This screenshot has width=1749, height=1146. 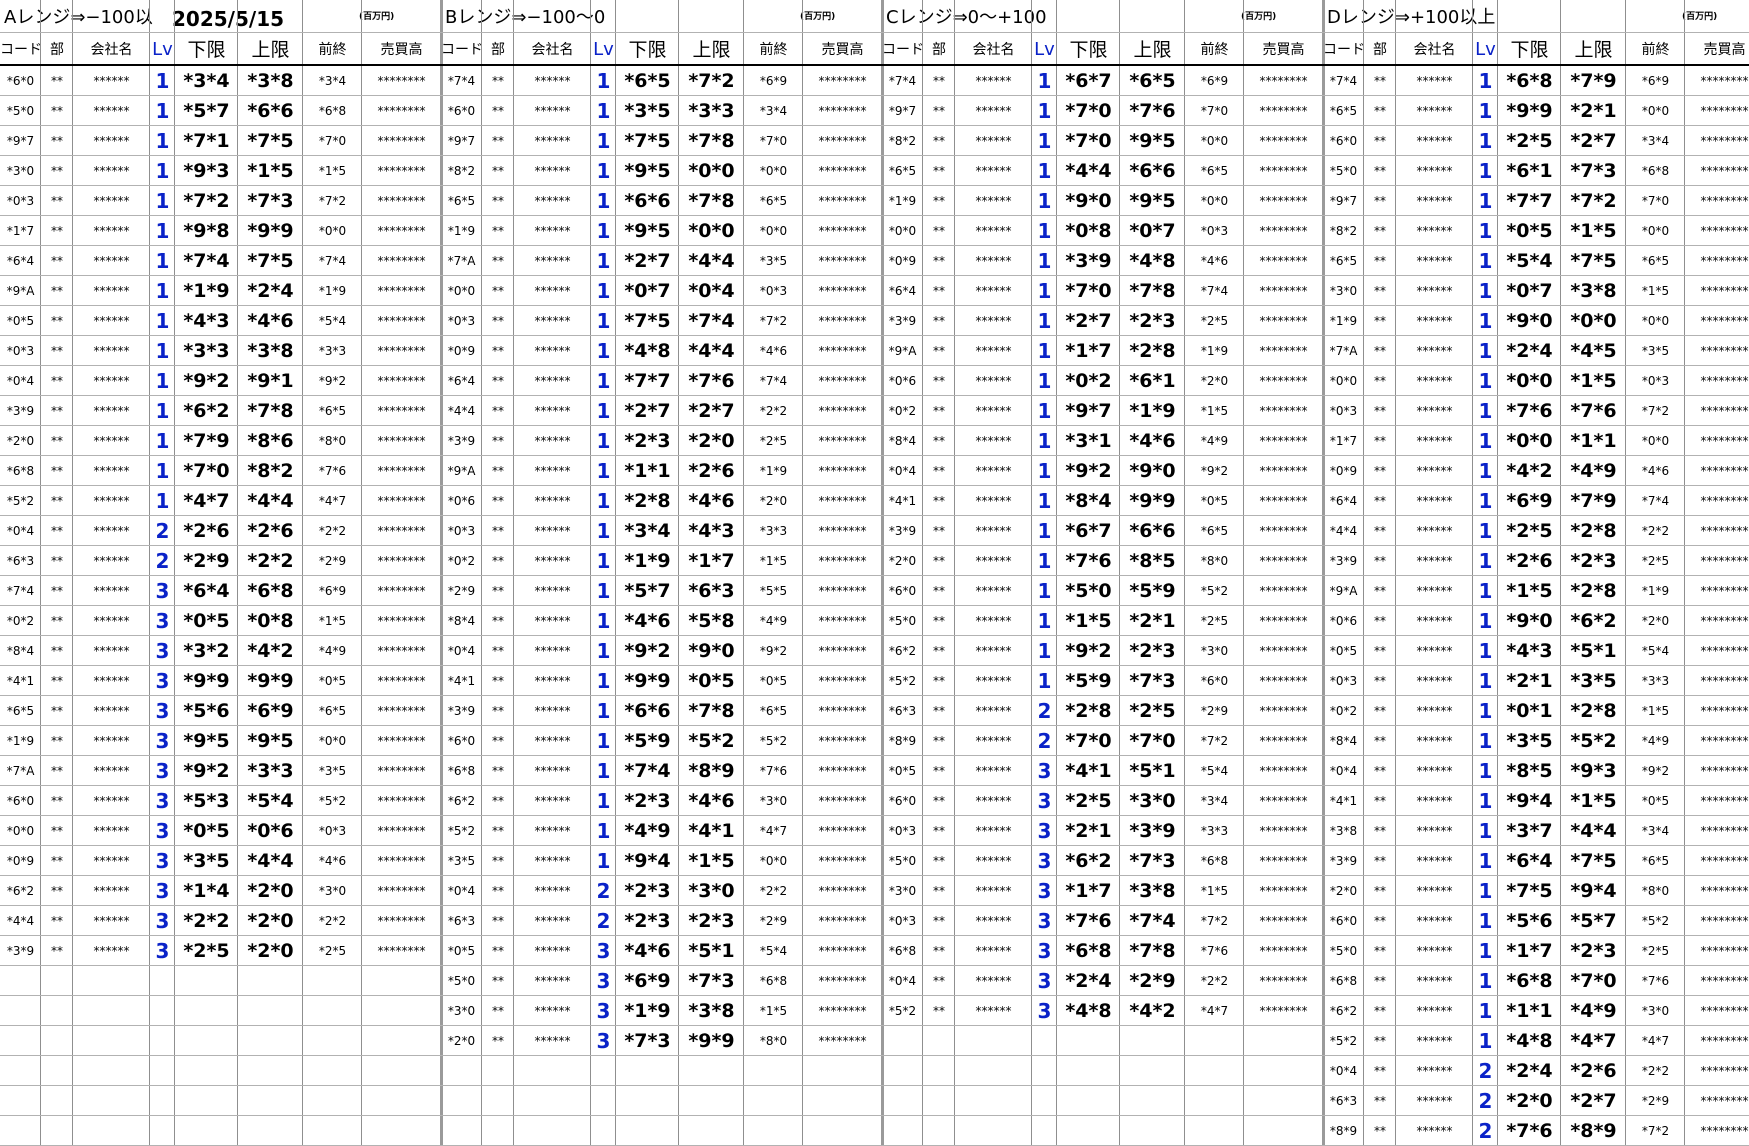 I want to click on cell-upper: *0*0, so click(x=711, y=171).